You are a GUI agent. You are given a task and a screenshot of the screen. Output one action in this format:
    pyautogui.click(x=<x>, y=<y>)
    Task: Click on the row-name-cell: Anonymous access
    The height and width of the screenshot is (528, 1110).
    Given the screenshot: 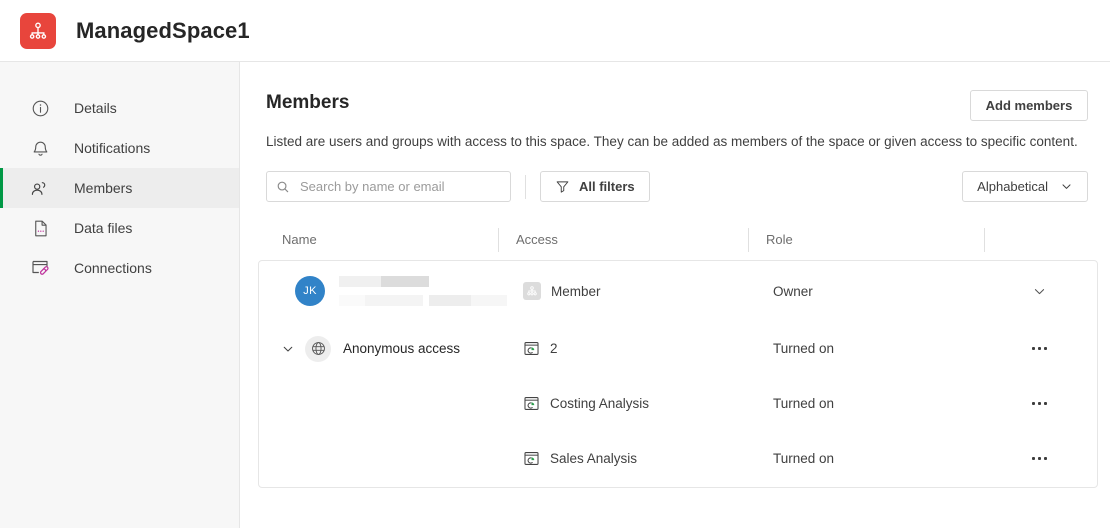 What is the action you would take?
    pyautogui.click(x=398, y=348)
    